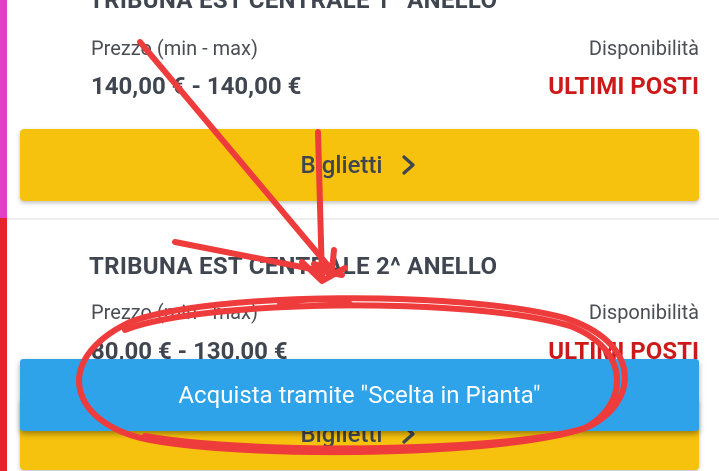 The height and width of the screenshot is (471, 719). I want to click on chevron-right-icon, so click(408, 165).